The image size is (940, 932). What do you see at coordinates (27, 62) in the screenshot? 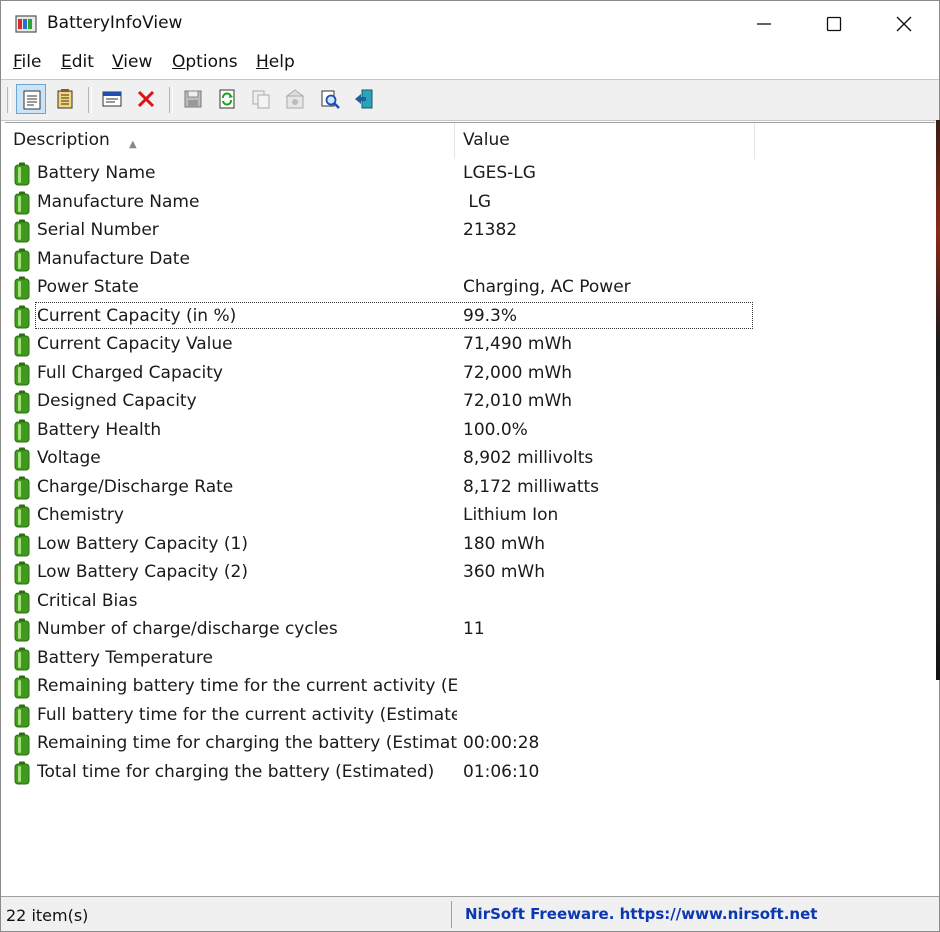
I see `menu-file: File` at bounding box center [27, 62].